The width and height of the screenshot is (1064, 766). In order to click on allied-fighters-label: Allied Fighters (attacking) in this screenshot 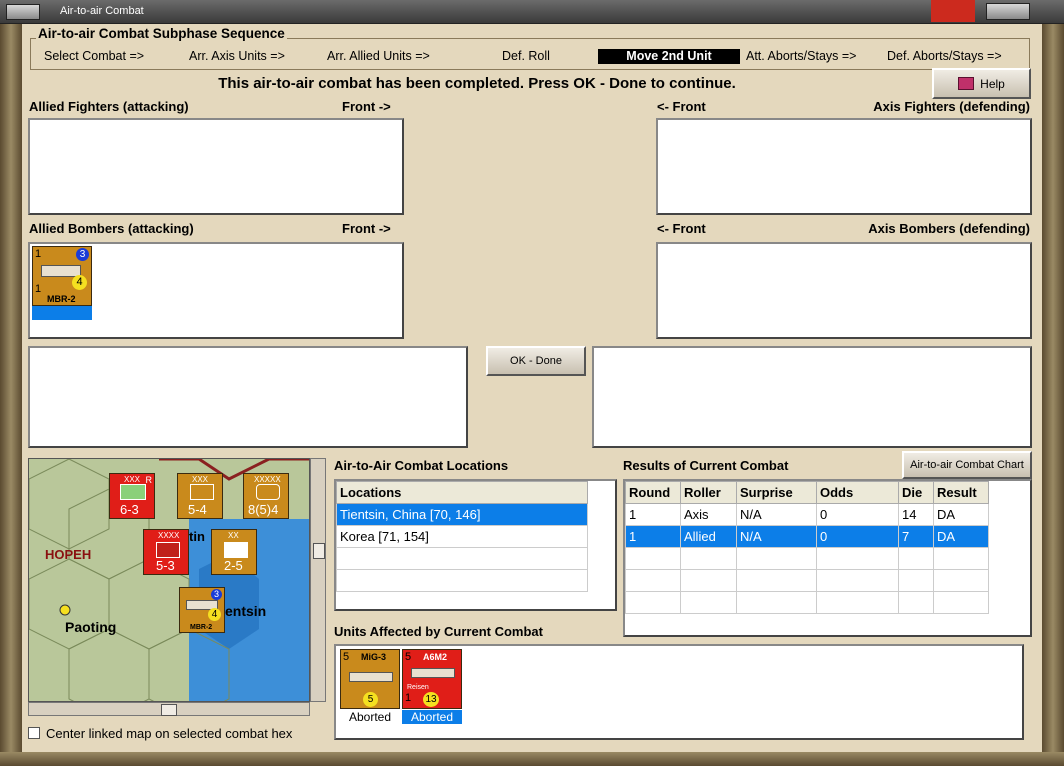, I will do `click(109, 106)`.